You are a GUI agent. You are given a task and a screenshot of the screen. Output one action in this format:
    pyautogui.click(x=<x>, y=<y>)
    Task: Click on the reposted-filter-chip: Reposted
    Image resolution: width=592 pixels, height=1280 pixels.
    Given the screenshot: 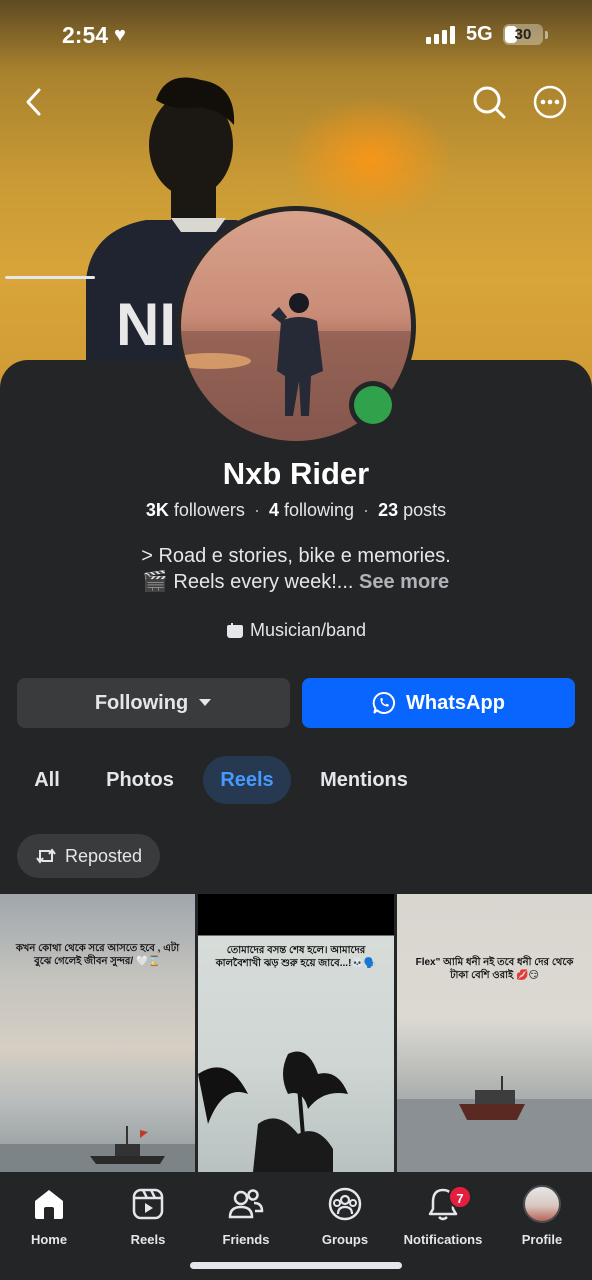 What is the action you would take?
    pyautogui.click(x=88, y=856)
    